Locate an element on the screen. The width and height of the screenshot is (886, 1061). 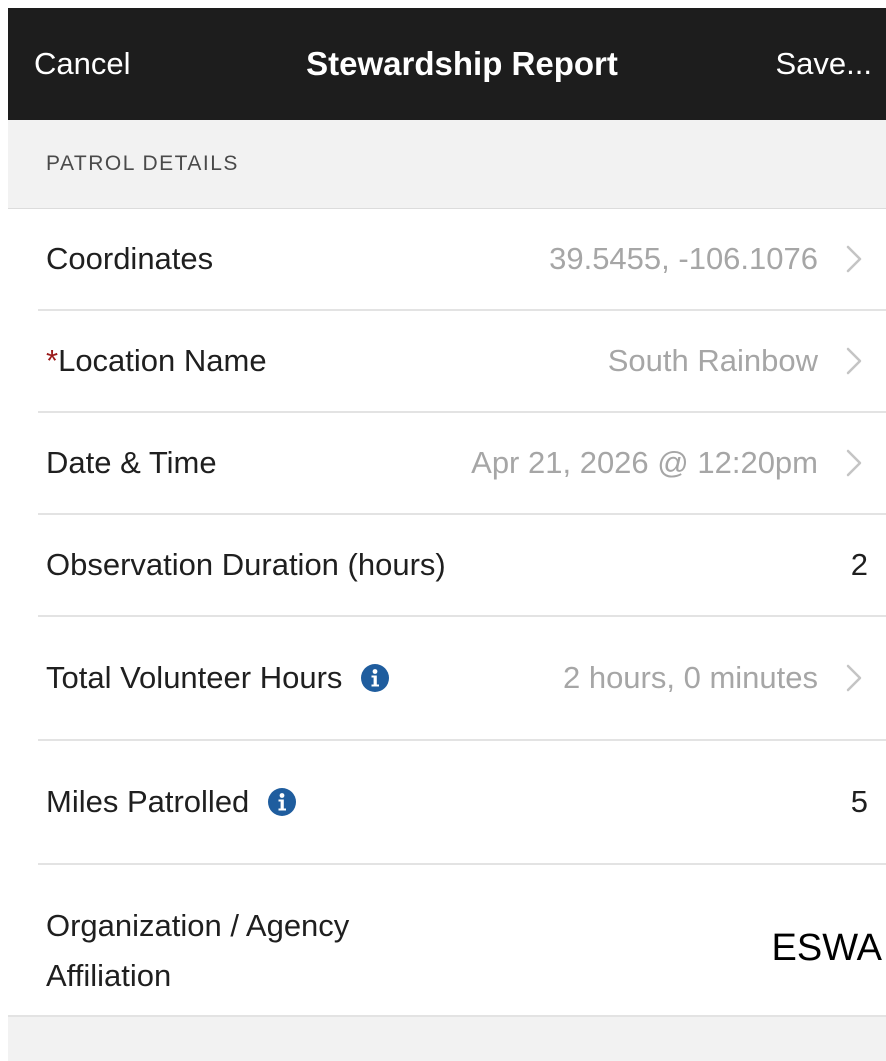
location-name-label: * Location Name is located at coordinates (156, 361).